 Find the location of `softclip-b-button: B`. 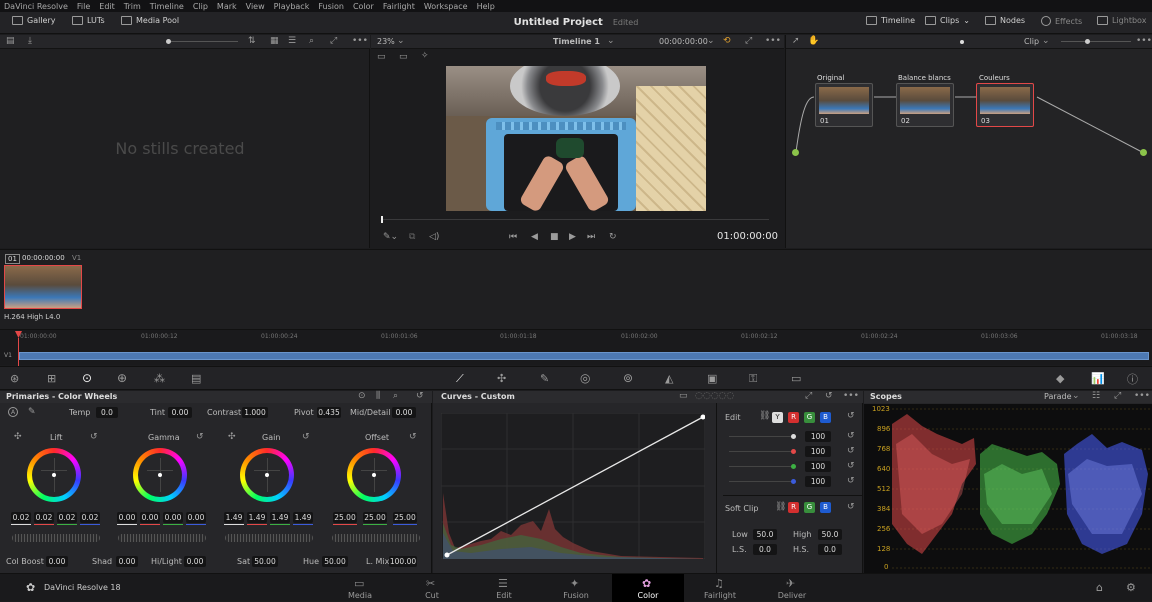

softclip-b-button: B is located at coordinates (825, 507).